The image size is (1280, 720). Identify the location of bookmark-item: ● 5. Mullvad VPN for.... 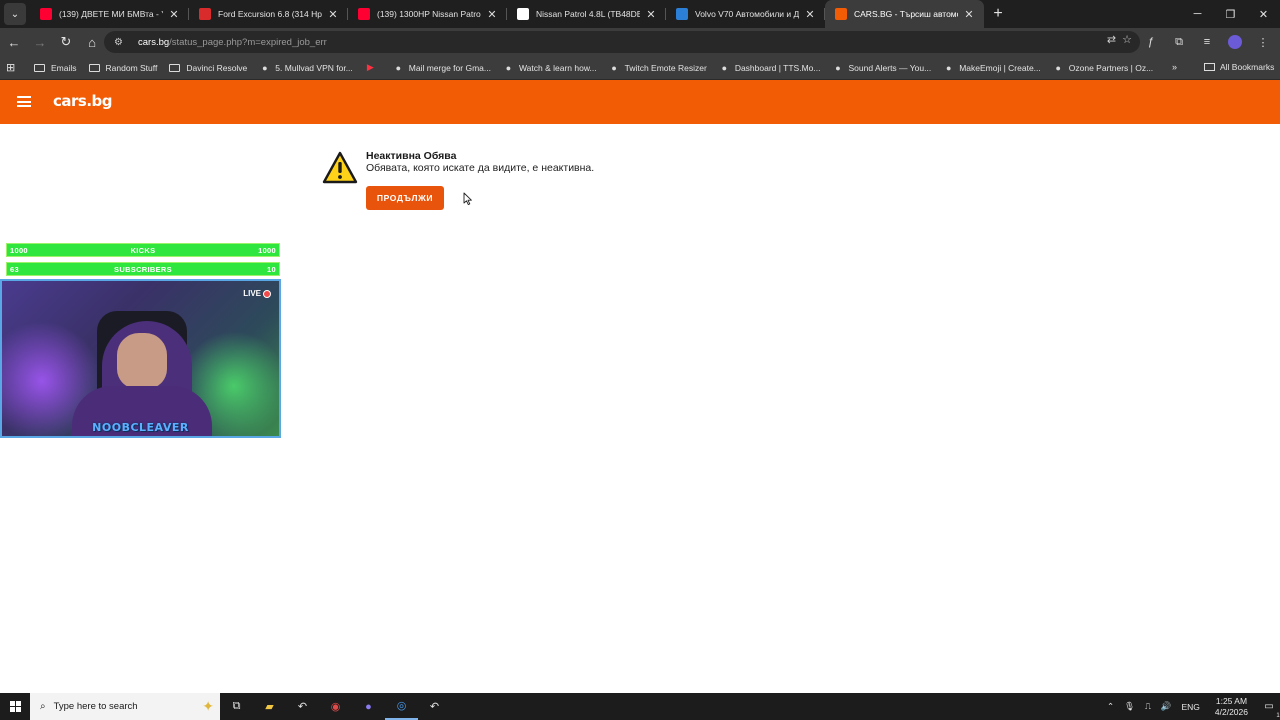
(306, 67).